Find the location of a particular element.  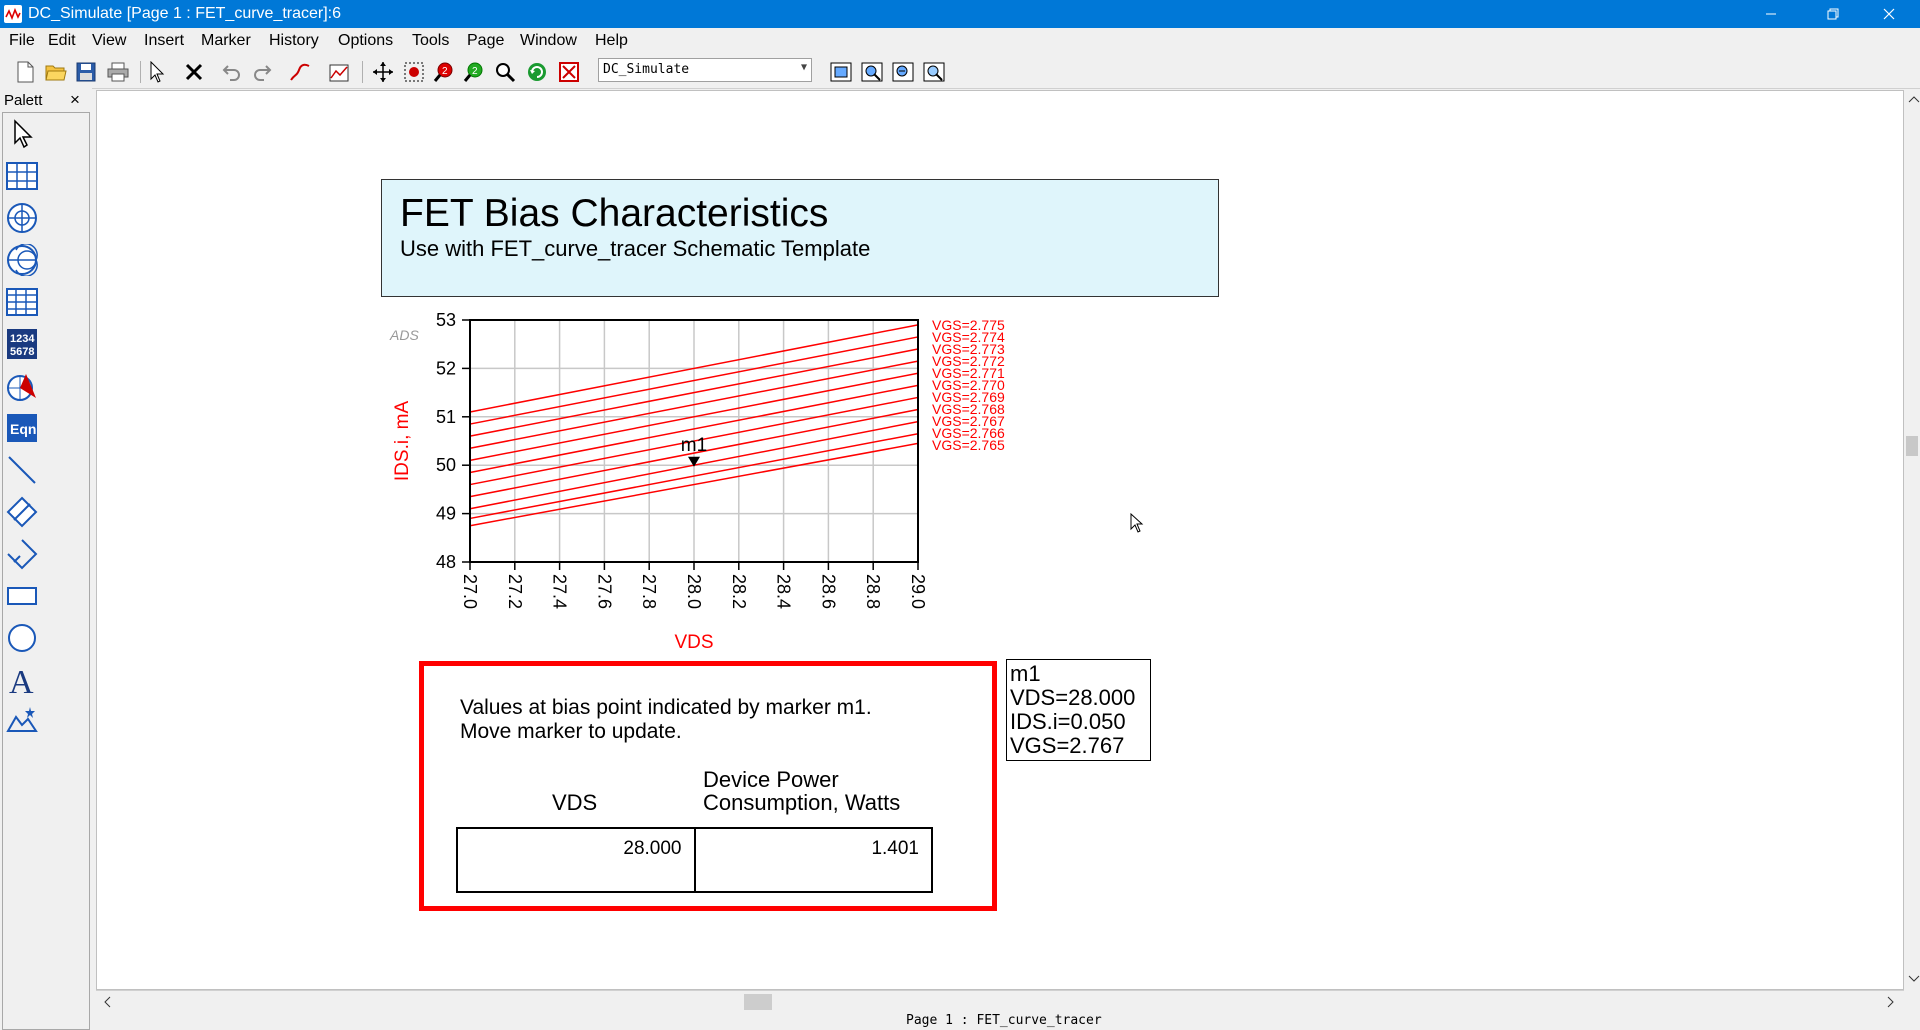

vertical-scrollbar is located at coordinates (1912, 540).